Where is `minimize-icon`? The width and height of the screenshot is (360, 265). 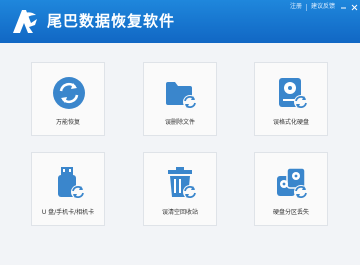
minimize-icon is located at coordinates (343, 7).